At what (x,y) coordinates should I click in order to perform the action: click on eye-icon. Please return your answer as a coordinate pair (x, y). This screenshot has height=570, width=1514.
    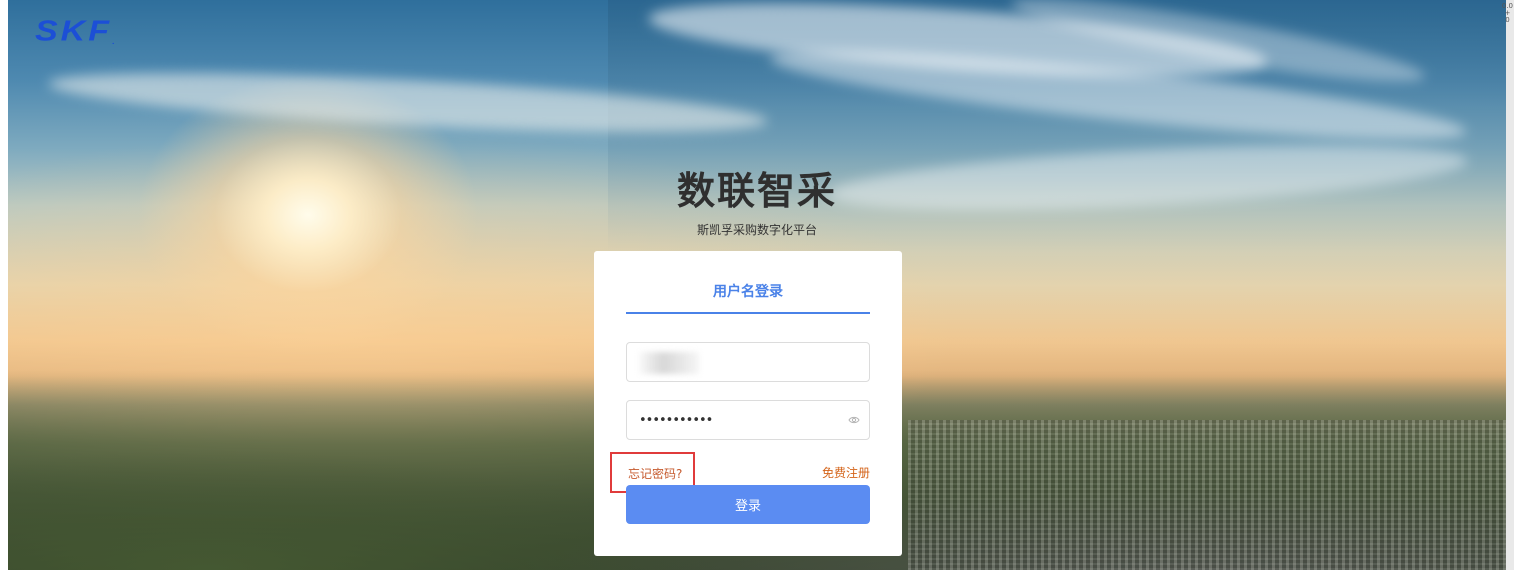
    Looking at the image, I should click on (854, 420).